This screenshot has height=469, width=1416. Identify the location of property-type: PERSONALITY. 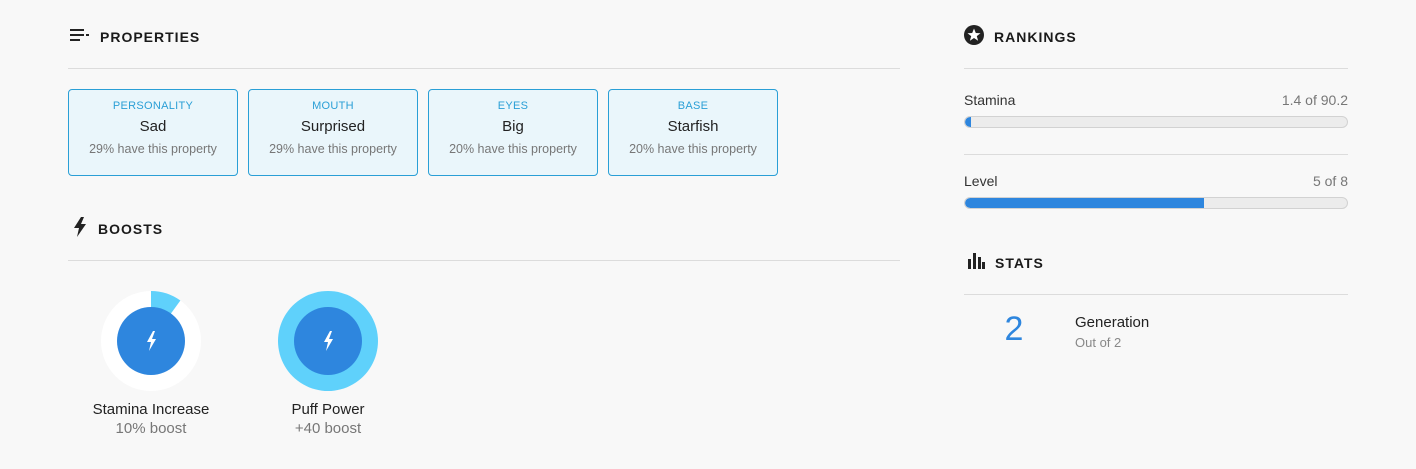
(153, 106).